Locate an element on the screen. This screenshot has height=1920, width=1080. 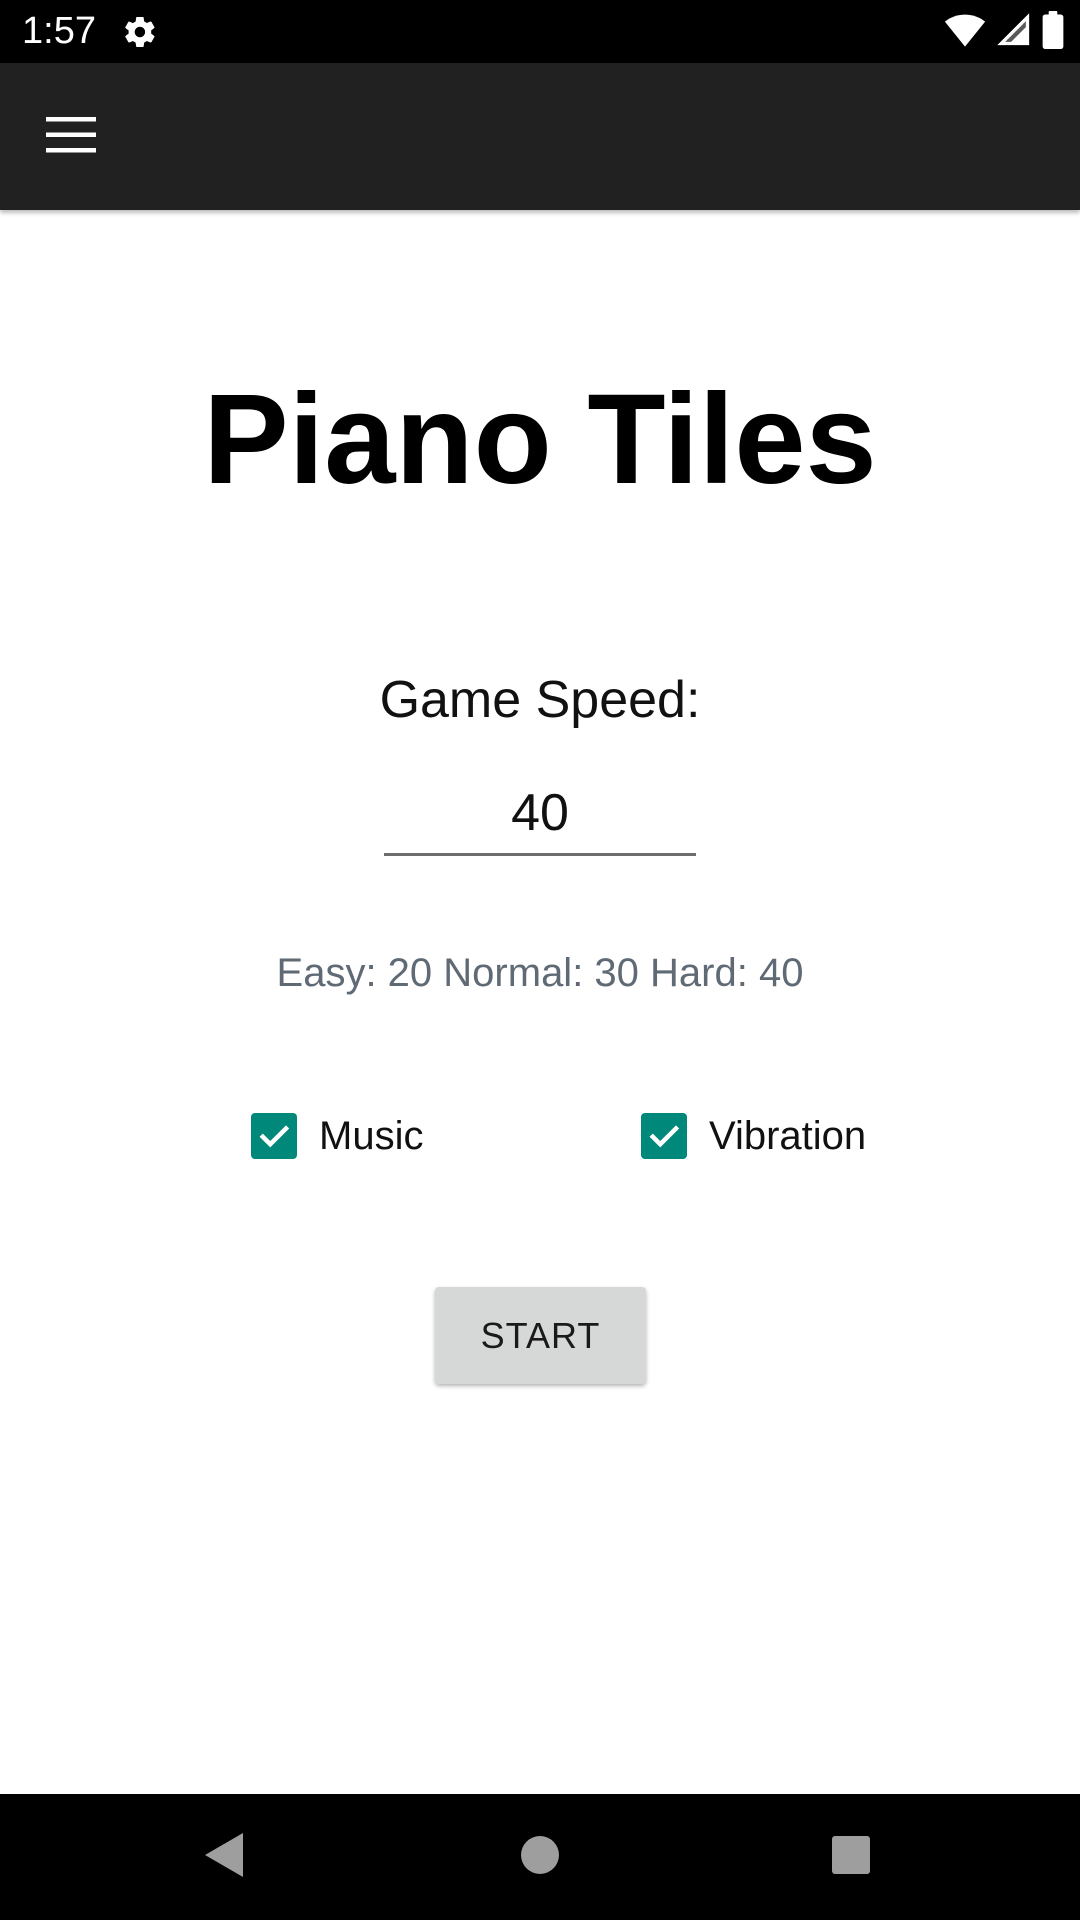
wifi-icon is located at coordinates (965, 32).